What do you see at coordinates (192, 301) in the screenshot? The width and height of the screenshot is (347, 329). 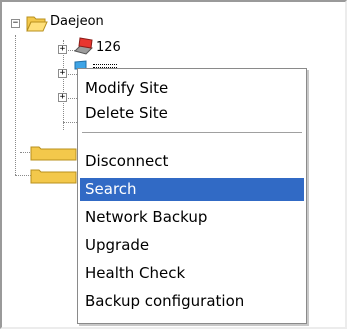 I see `menu-item-backup-configuration: Backup configuration` at bounding box center [192, 301].